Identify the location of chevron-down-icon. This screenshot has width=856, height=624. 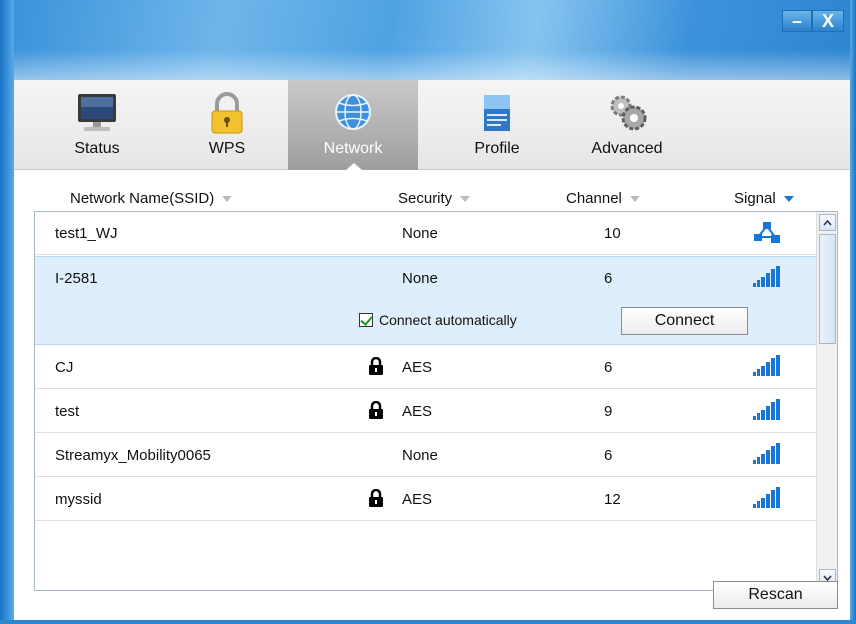
(827, 577).